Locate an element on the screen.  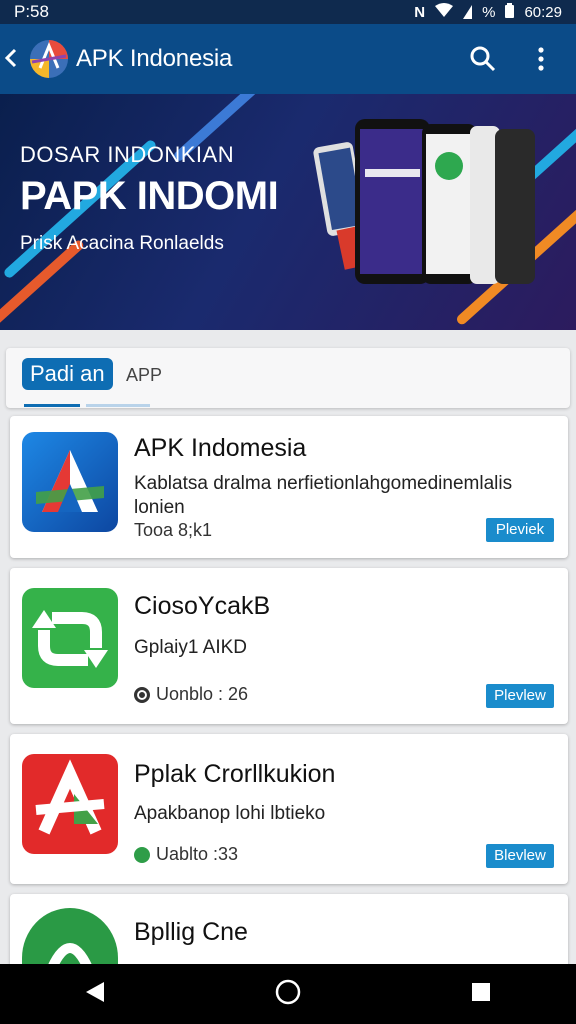
app-title: APK Indomesia is located at coordinates (220, 448).